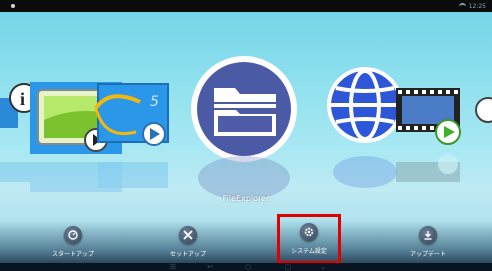 The image size is (492, 271). What do you see at coordinates (244, 109) in the screenshot?
I see `folder-app-icon` at bounding box center [244, 109].